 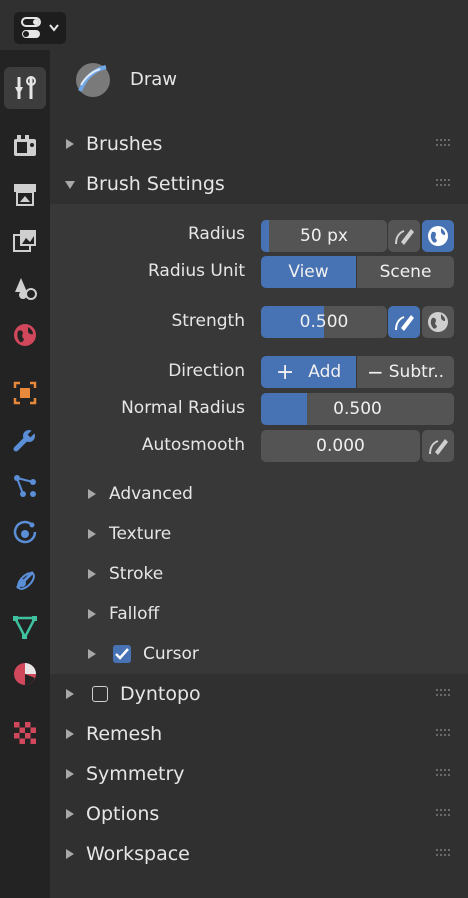 I want to click on particles-icon, so click(x=25, y=486).